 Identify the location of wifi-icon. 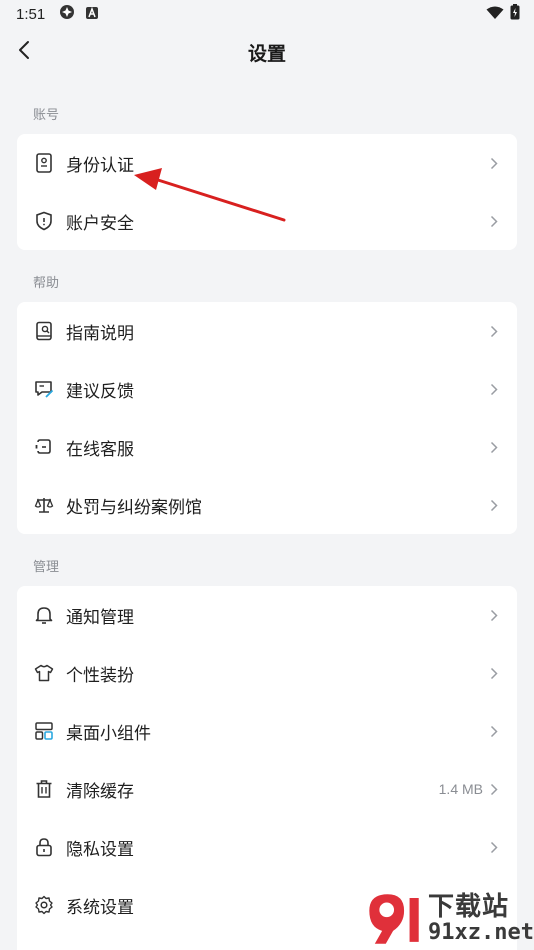
(495, 14).